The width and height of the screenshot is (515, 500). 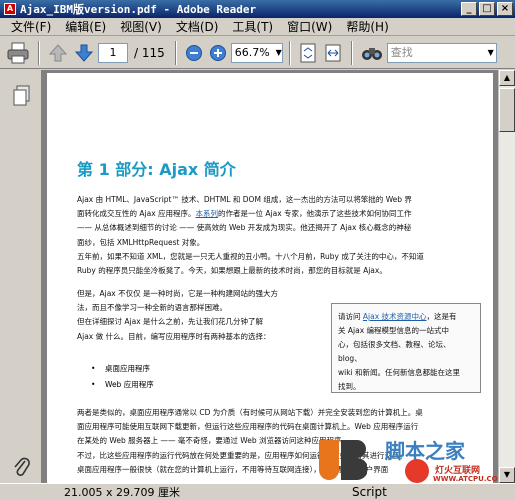 I want to click on page-number-input: 1, so click(x=113, y=52).